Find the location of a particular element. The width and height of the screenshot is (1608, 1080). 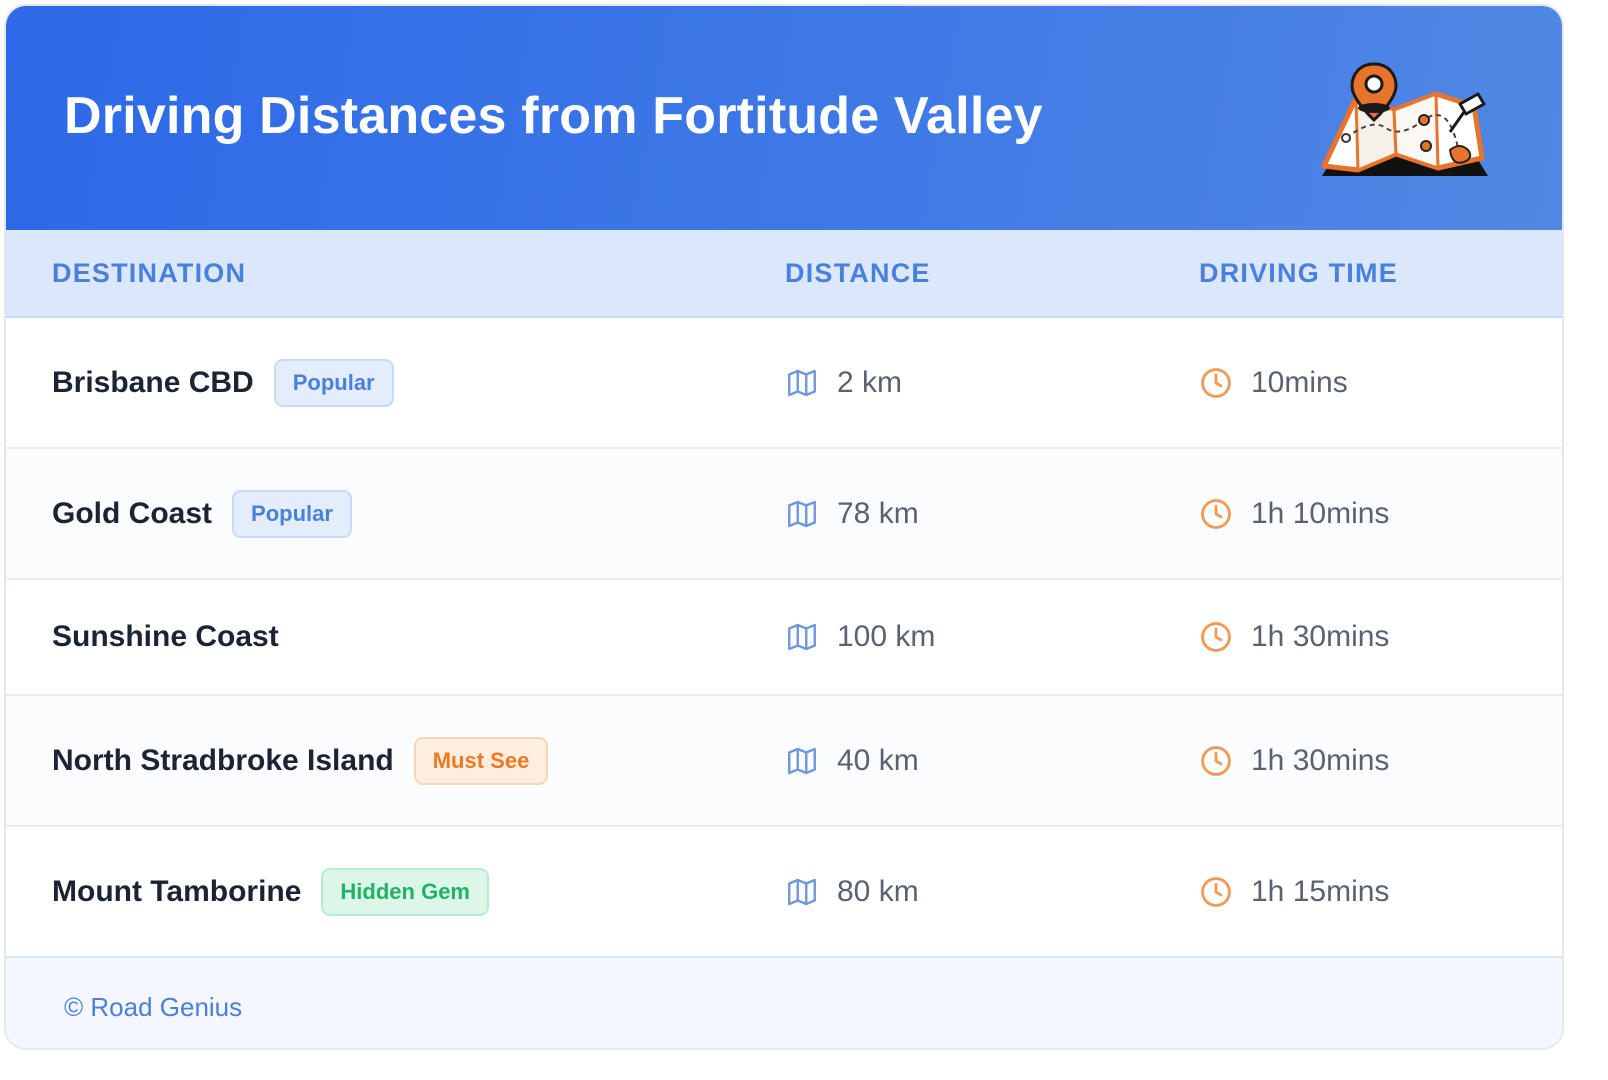

copyright-link: © Road Genius is located at coordinates (153, 1007).